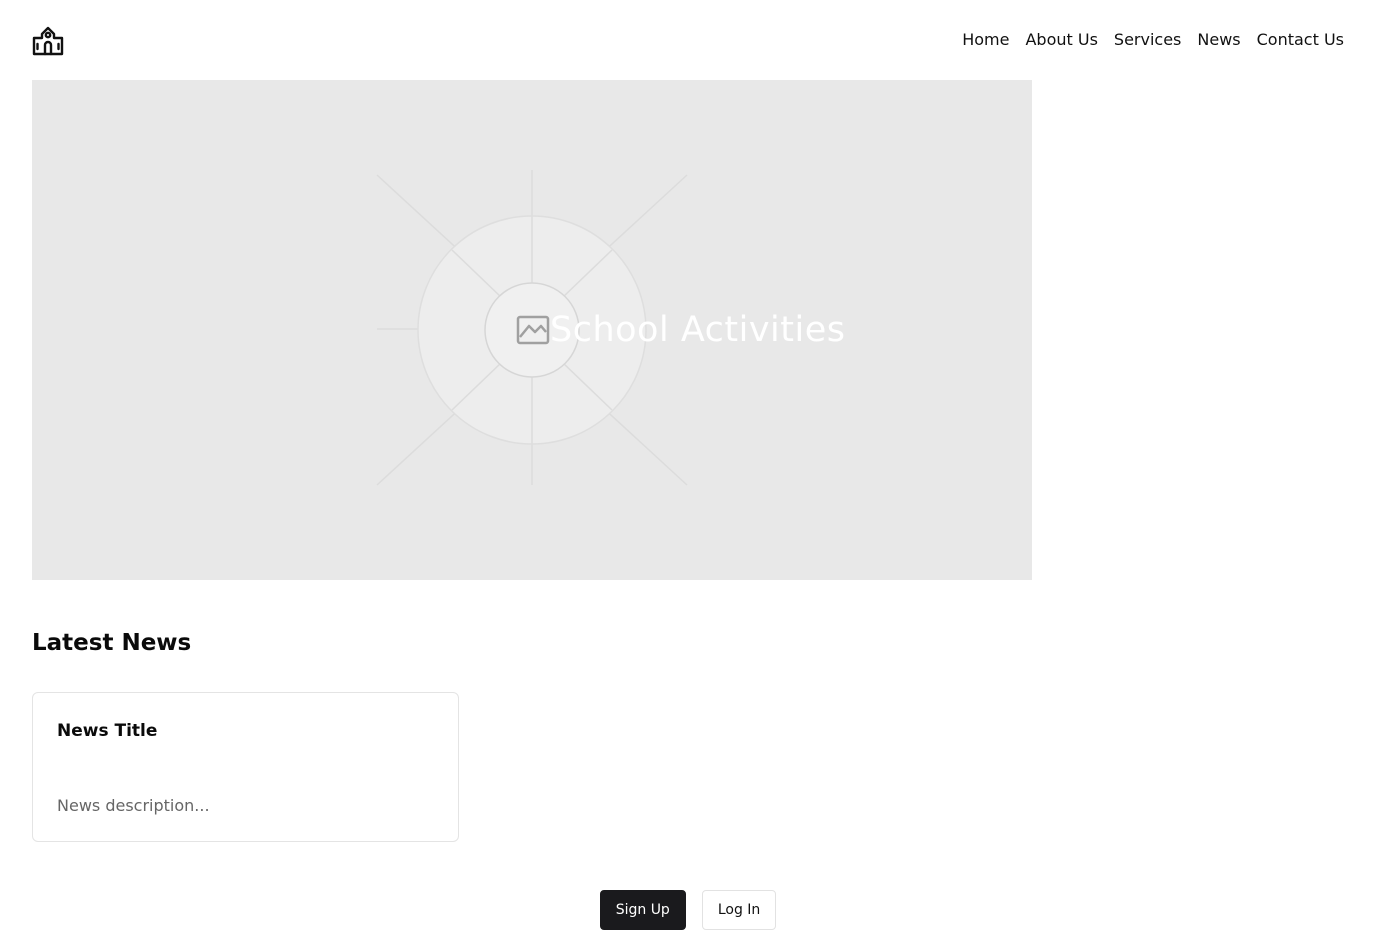 The image size is (1376, 930). What do you see at coordinates (1147, 40) in the screenshot?
I see `nav-services: Services` at bounding box center [1147, 40].